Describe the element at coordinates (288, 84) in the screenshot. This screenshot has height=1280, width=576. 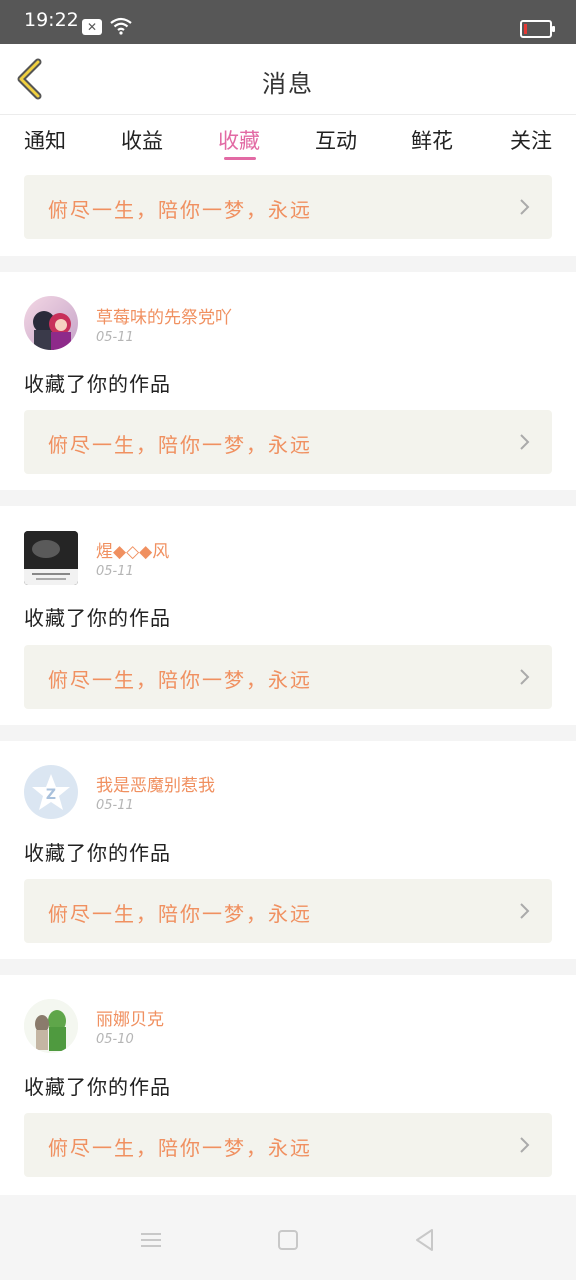
I see `page-title: 消息` at that location.